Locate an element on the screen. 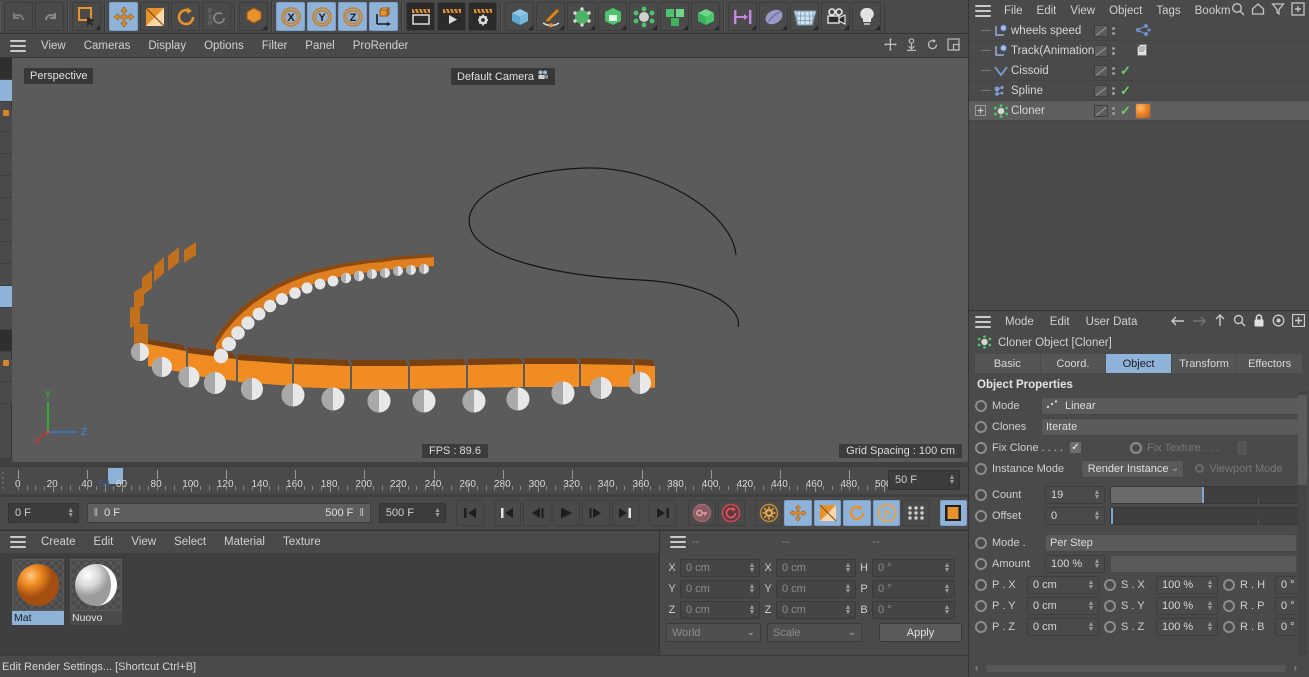  enable-check-icon: ✓ is located at coordinates (1125, 111).